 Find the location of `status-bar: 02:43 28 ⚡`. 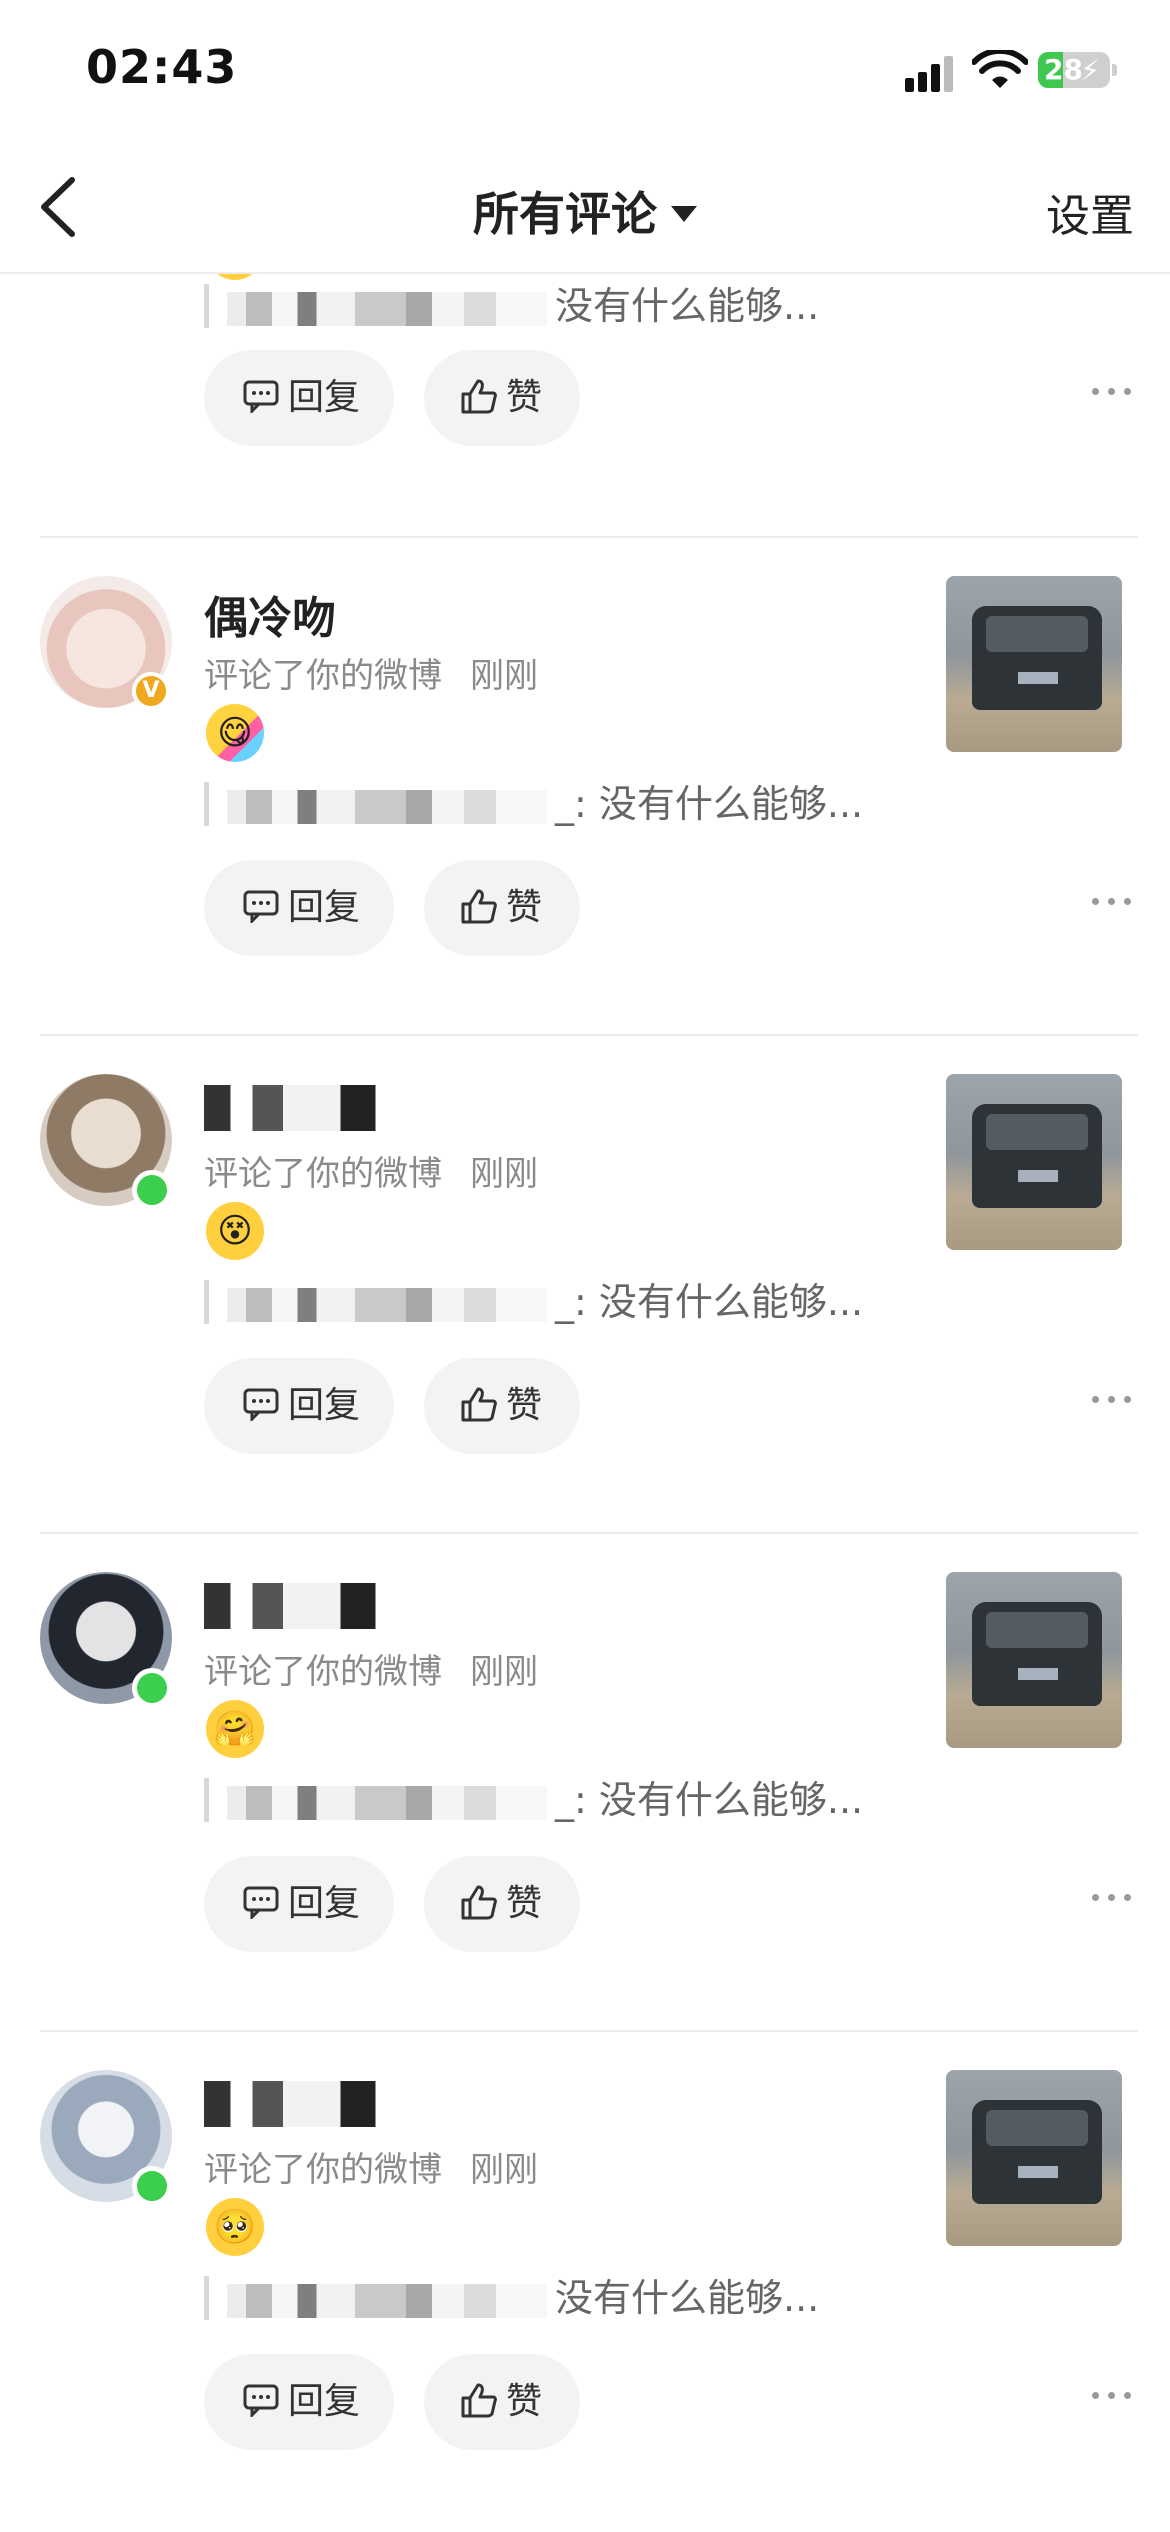

status-bar: 02:43 28 ⚡ is located at coordinates (585, 75).